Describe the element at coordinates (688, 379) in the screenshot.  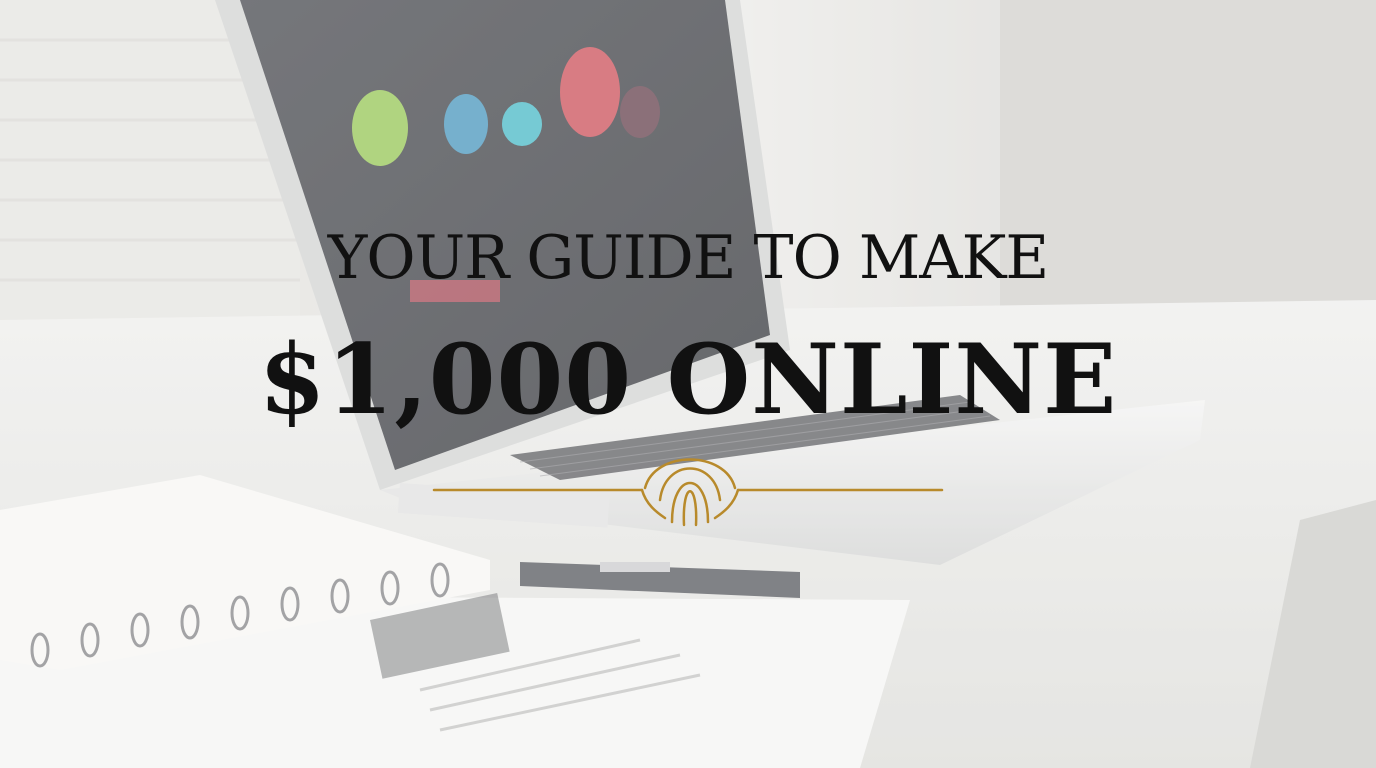
I see `headline-line-2: $1,000 ONLINE` at that location.